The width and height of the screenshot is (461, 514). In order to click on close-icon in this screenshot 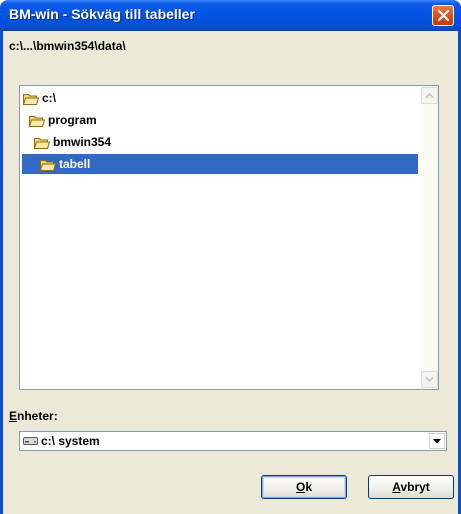, I will do `click(443, 15)`.